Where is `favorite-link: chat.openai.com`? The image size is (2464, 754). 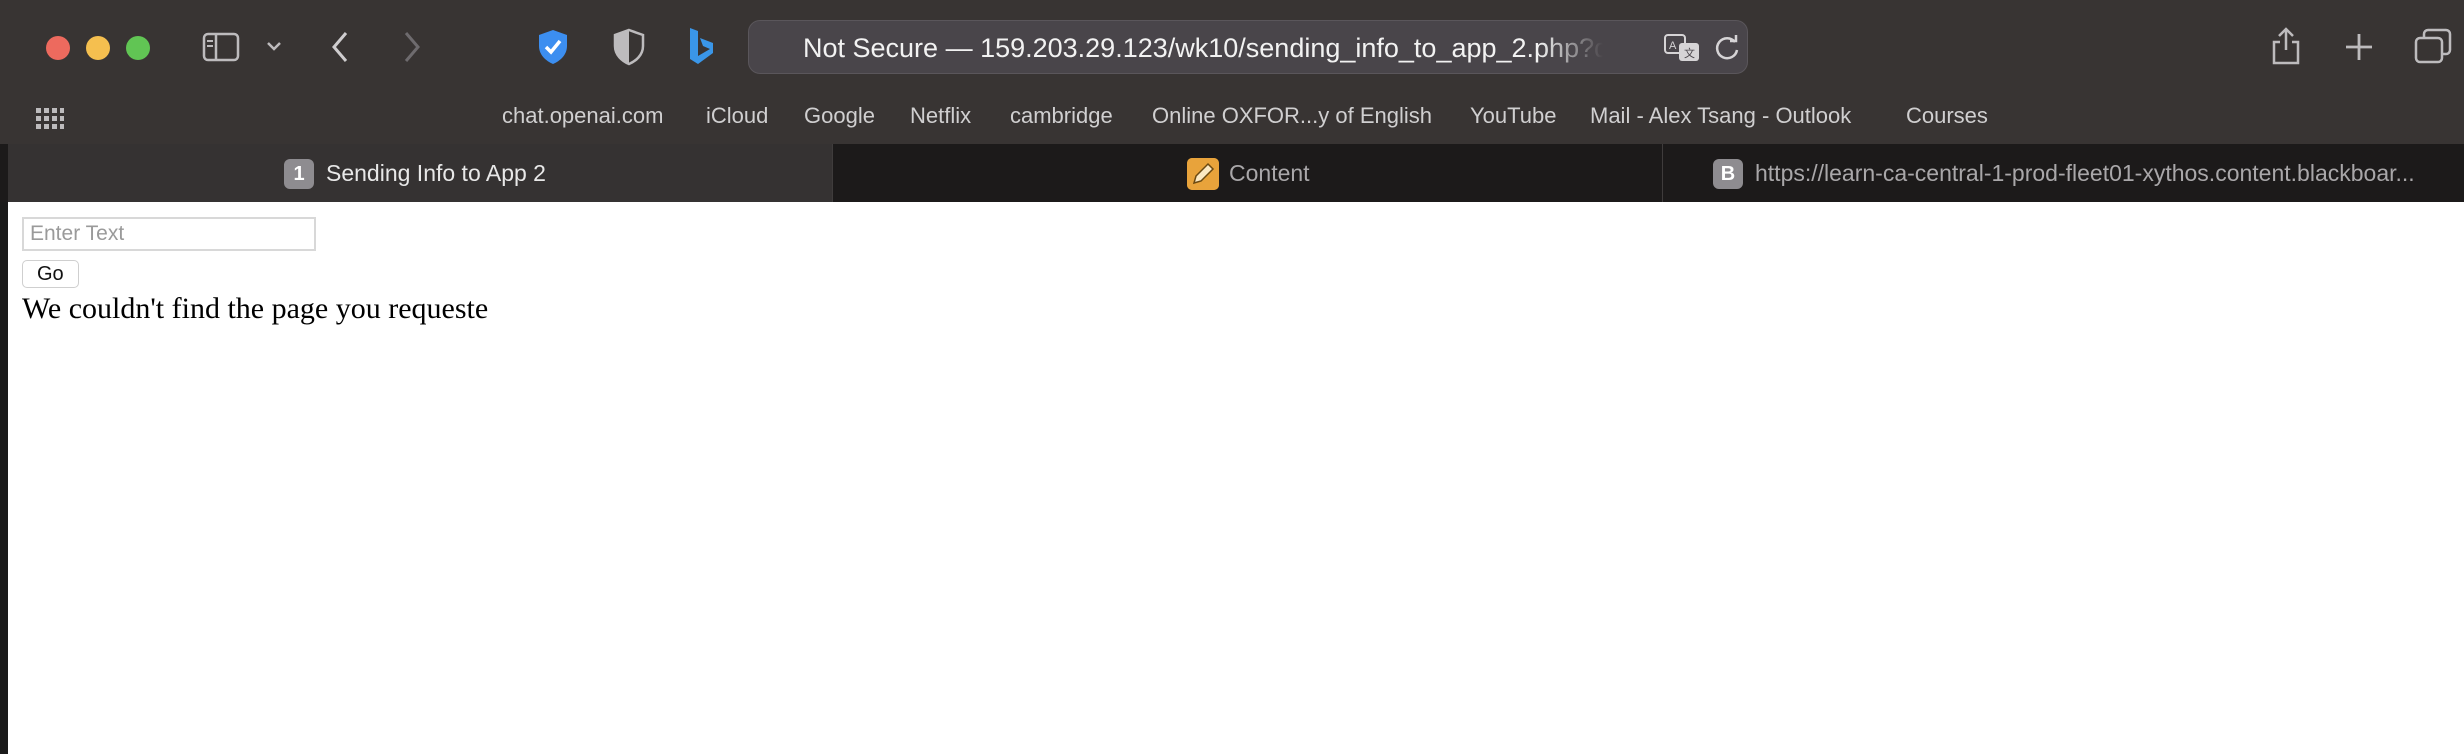 favorite-link: chat.openai.com is located at coordinates (582, 116).